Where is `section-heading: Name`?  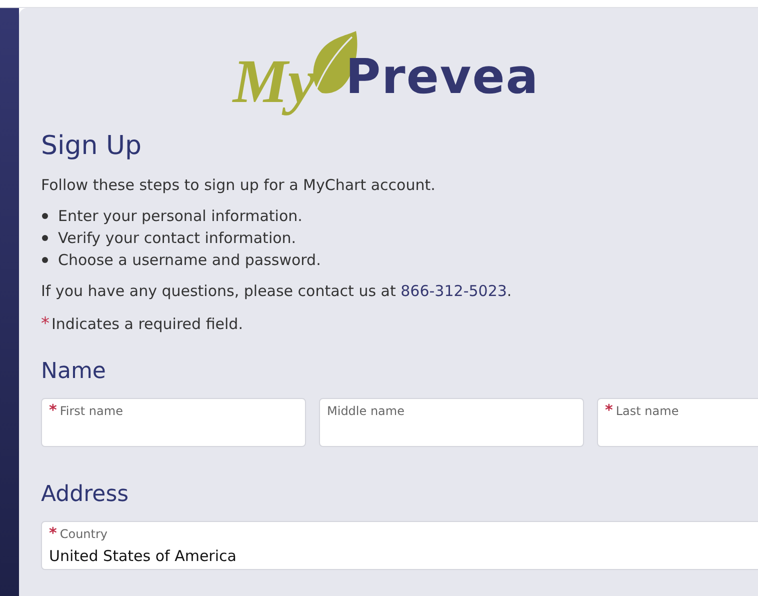 section-heading: Name is located at coordinates (74, 372).